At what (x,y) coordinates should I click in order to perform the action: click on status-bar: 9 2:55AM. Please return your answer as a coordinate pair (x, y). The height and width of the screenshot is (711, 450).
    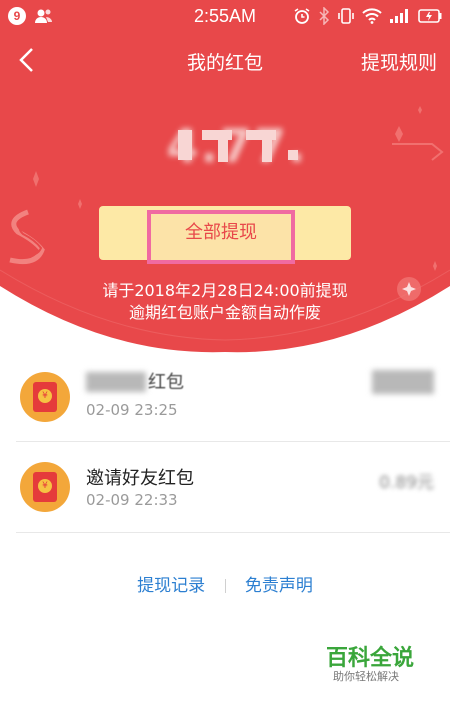
    Looking at the image, I should click on (225, 17).